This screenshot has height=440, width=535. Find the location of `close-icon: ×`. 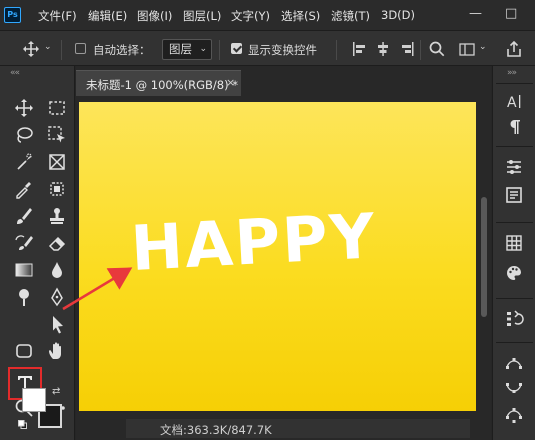

close-icon: × is located at coordinates (230, 82).